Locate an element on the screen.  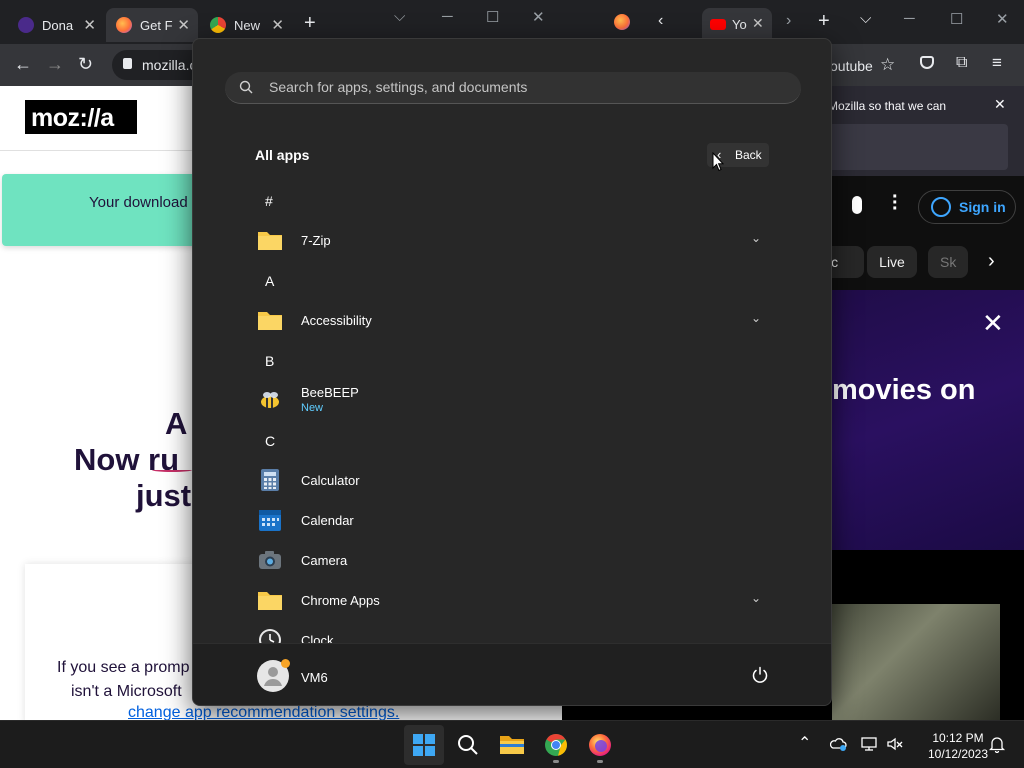
user-name: VM6 is located at coordinates (314, 677).